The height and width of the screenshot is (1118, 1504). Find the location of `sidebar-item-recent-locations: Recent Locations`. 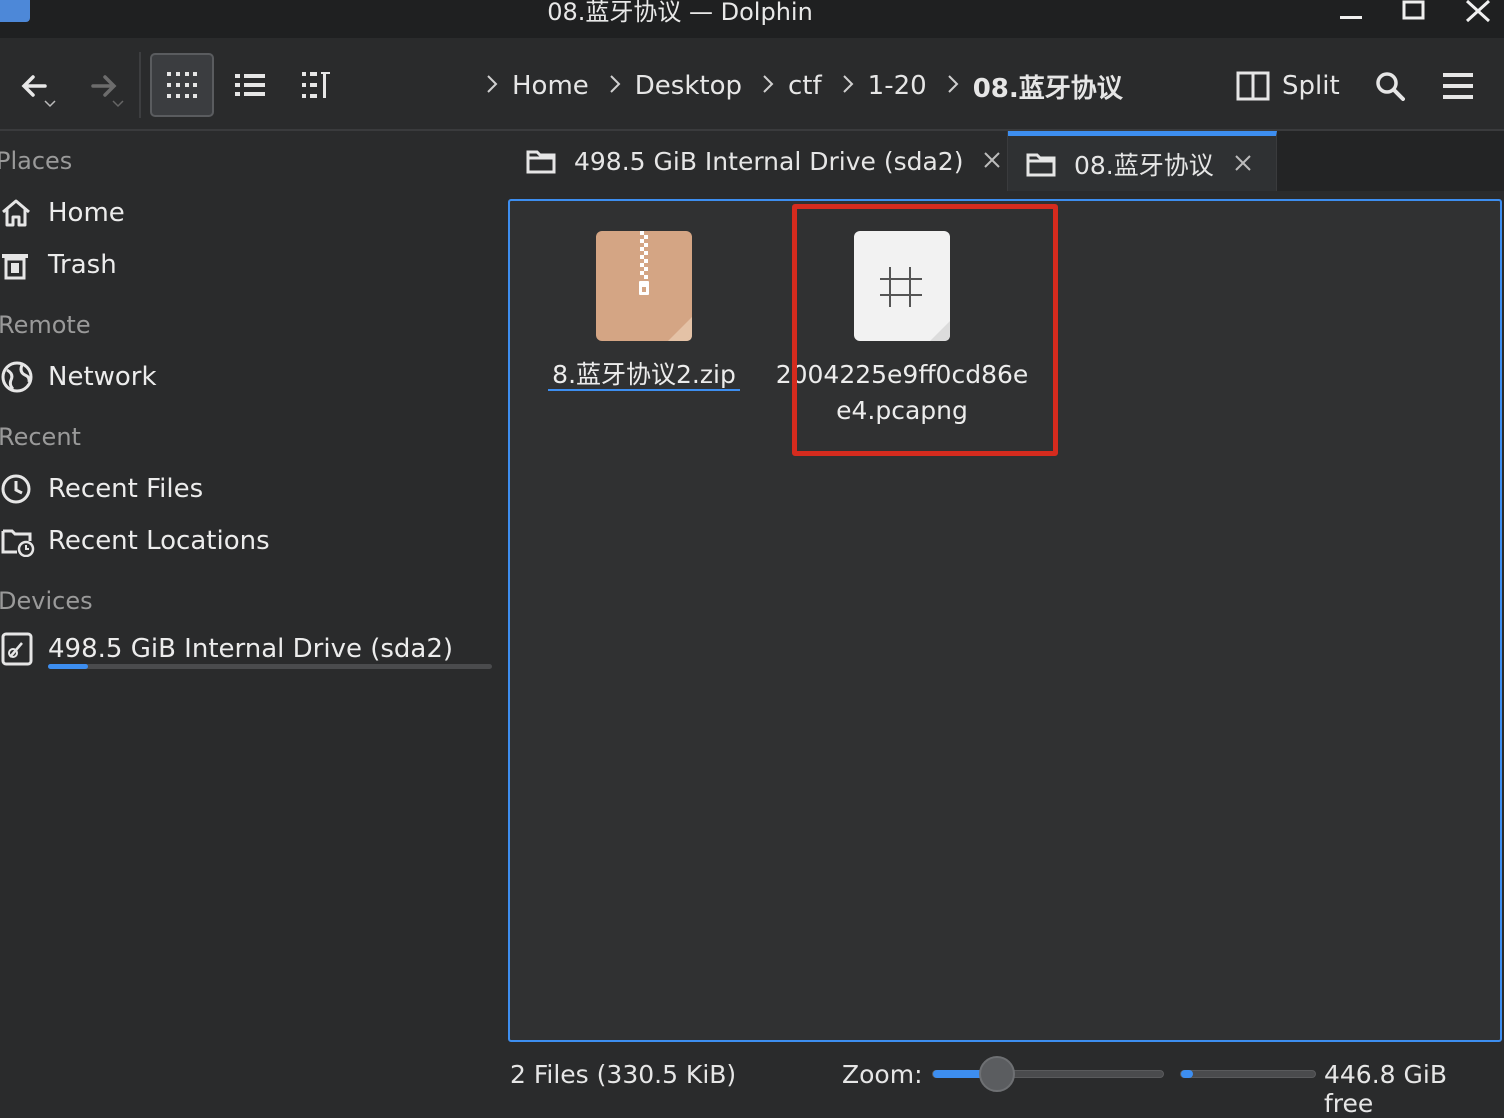

sidebar-item-recent-locations: Recent Locations is located at coordinates (135, 541).